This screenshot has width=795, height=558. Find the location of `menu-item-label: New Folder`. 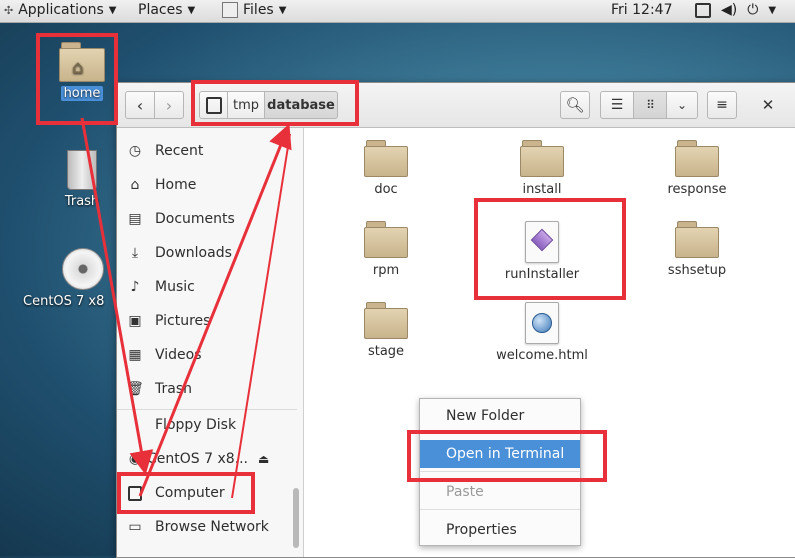

menu-item-label: New Folder is located at coordinates (485, 416).